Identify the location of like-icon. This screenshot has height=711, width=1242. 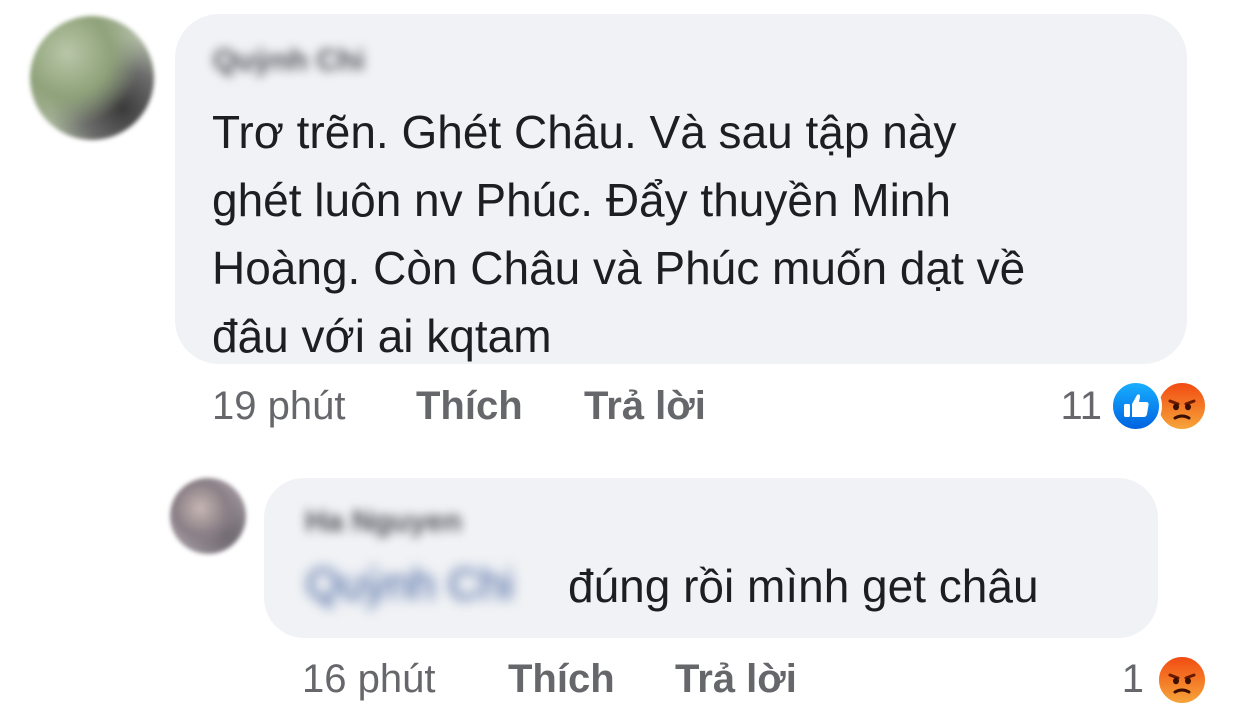
(1136, 406).